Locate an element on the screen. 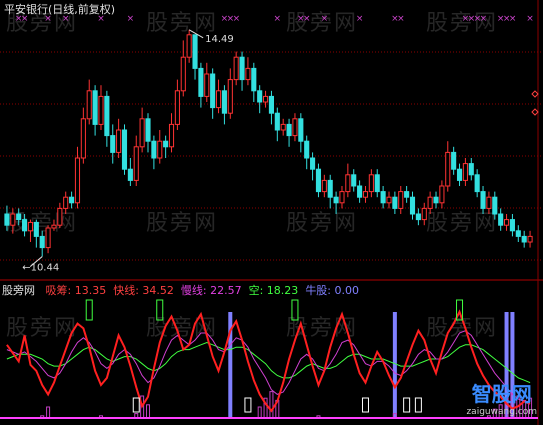 The width and height of the screenshot is (543, 425). indicator-name: 股旁网 is located at coordinates (18, 290).